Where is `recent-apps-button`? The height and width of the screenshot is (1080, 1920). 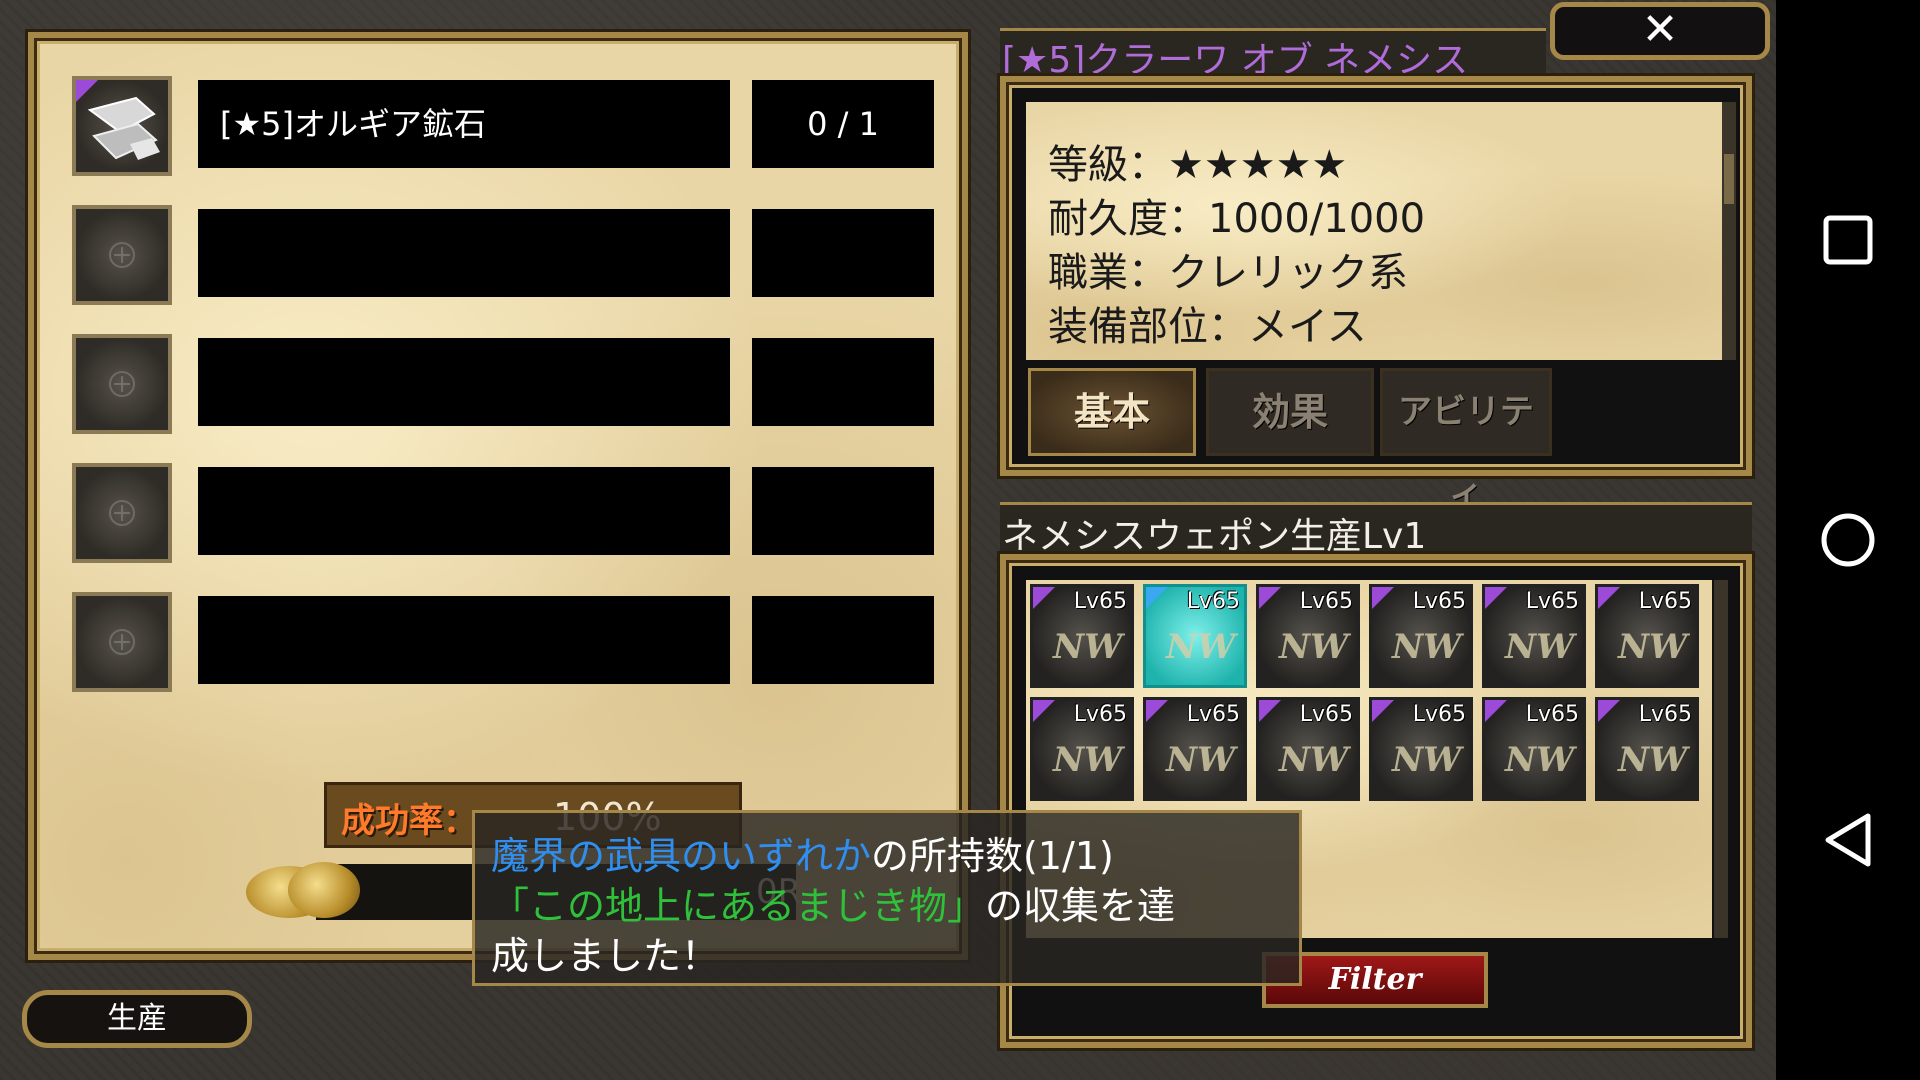
recent-apps-button is located at coordinates (1848, 240).